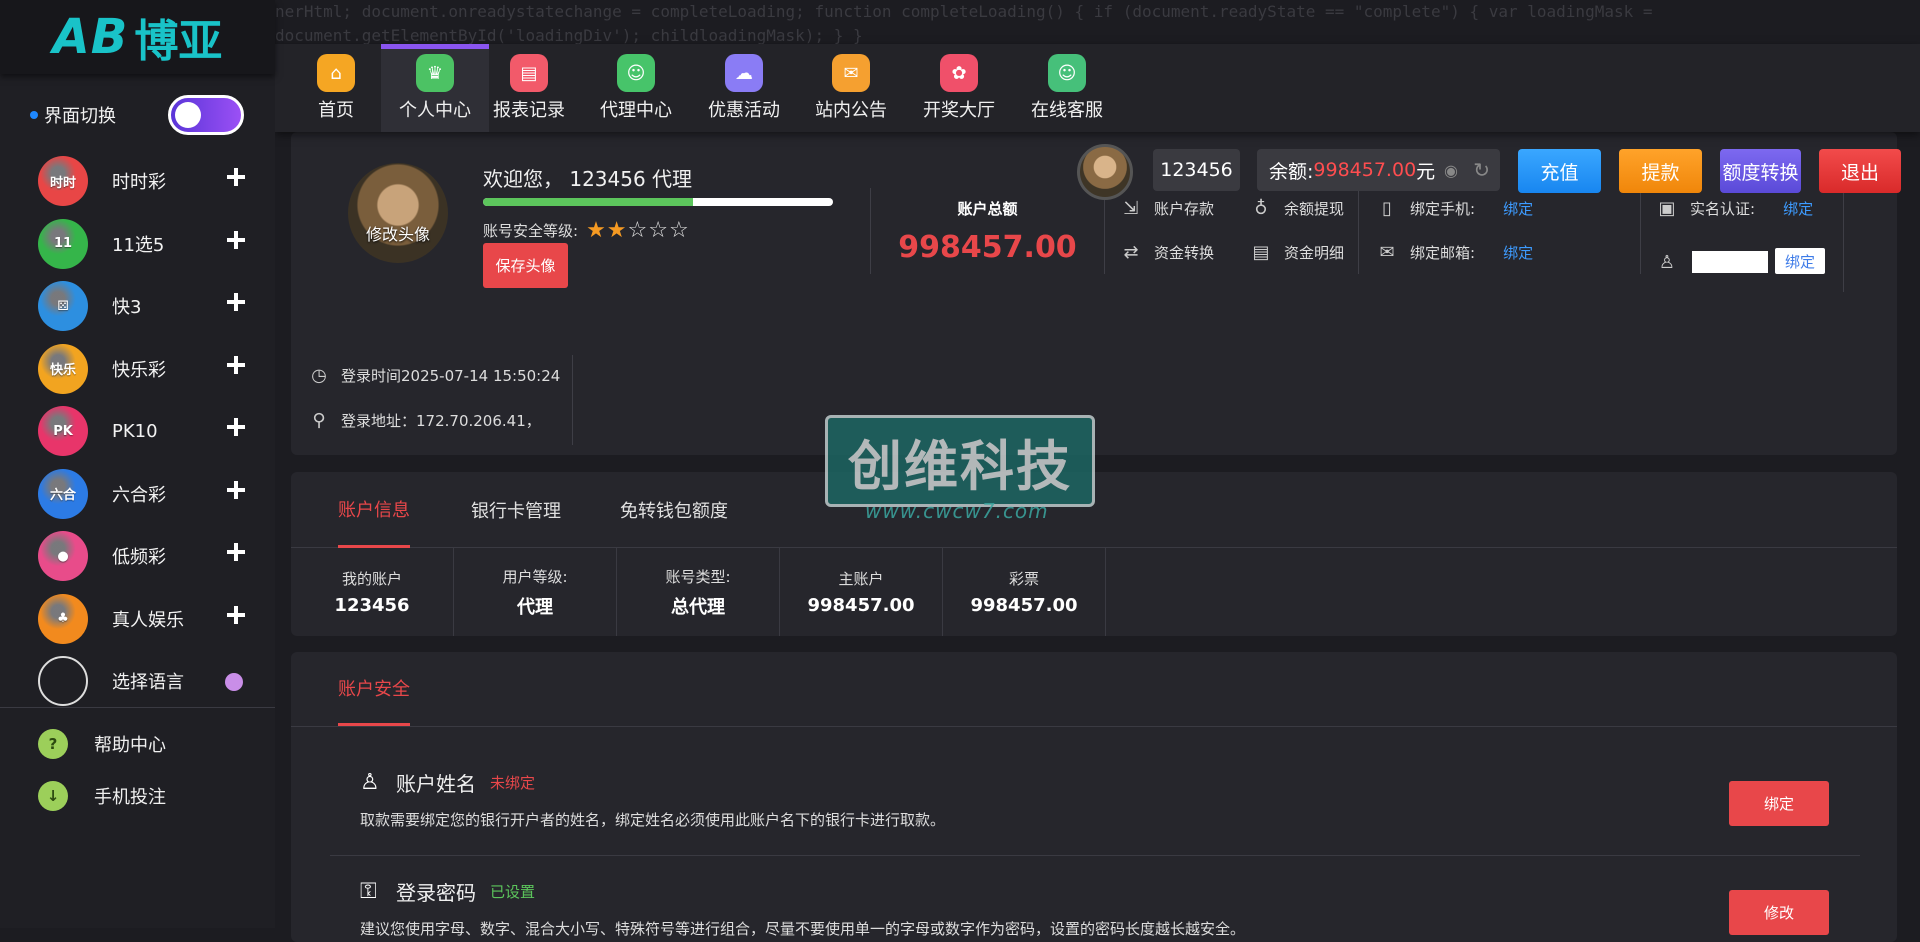 The image size is (1920, 942). Describe the element at coordinates (1067, 88) in the screenshot. I see `nav-item-service: ☺ 在线客服` at that location.